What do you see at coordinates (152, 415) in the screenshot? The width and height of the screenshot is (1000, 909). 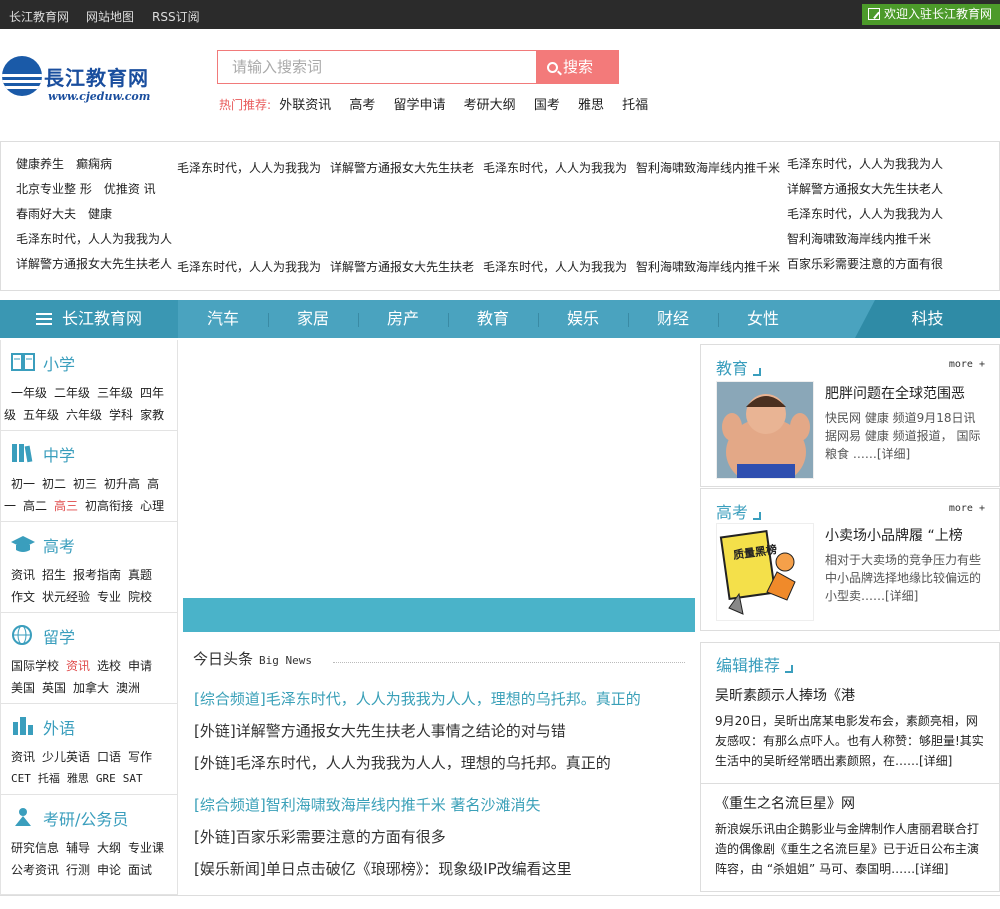 I see `category-link: 家教` at bounding box center [152, 415].